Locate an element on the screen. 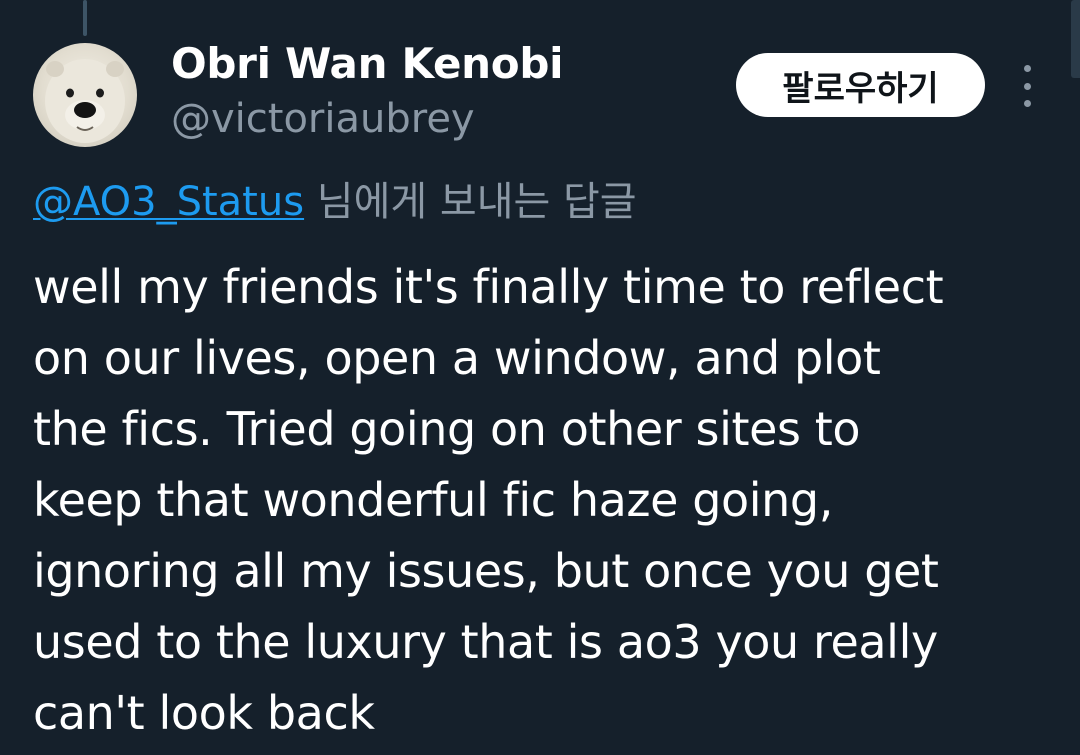  more-options-button is located at coordinates (1027, 86).